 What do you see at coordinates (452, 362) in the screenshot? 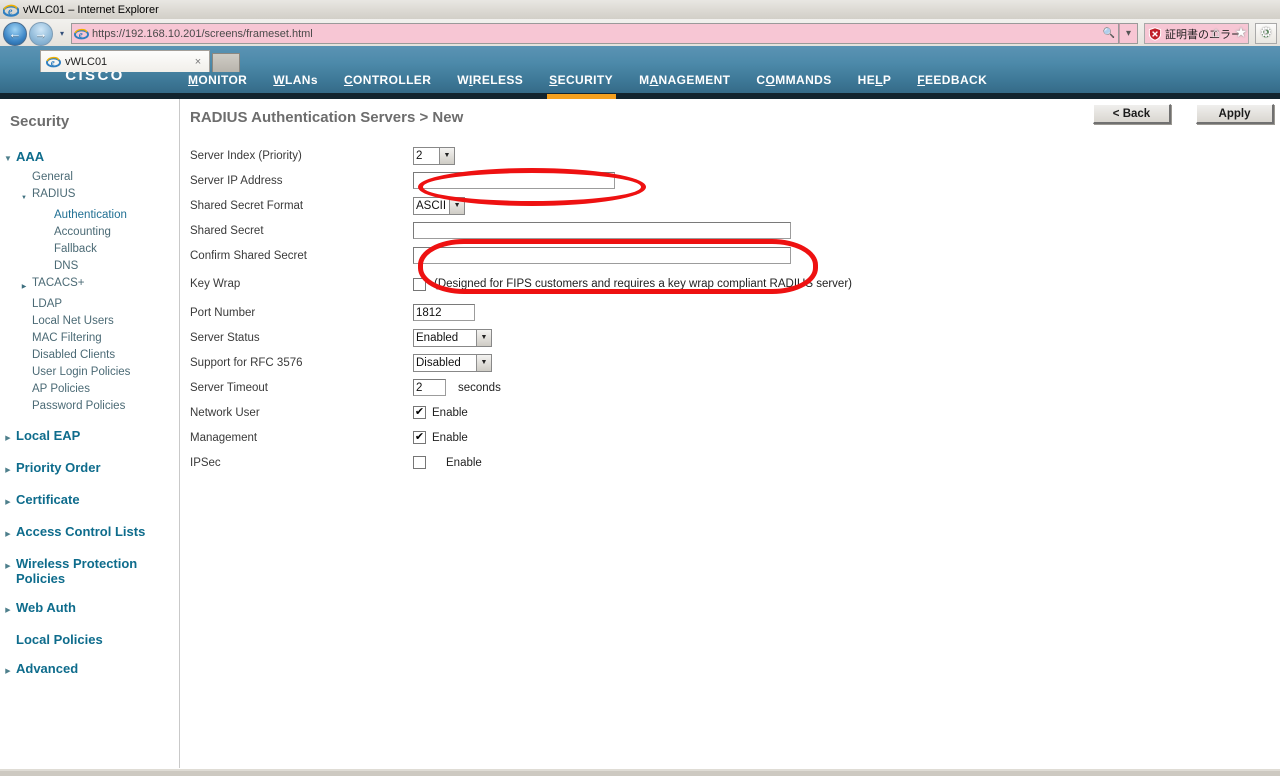
I see `rfc3576-select: Disabled ▼` at bounding box center [452, 362].